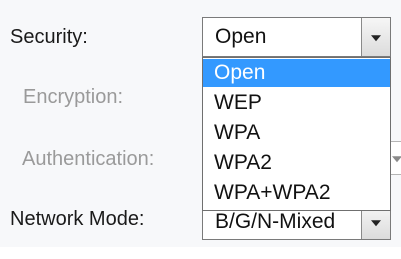 Image resolution: width=401 pixels, height=259 pixels. Describe the element at coordinates (296, 103) in the screenshot. I see `security-option-wep: WEP` at that location.